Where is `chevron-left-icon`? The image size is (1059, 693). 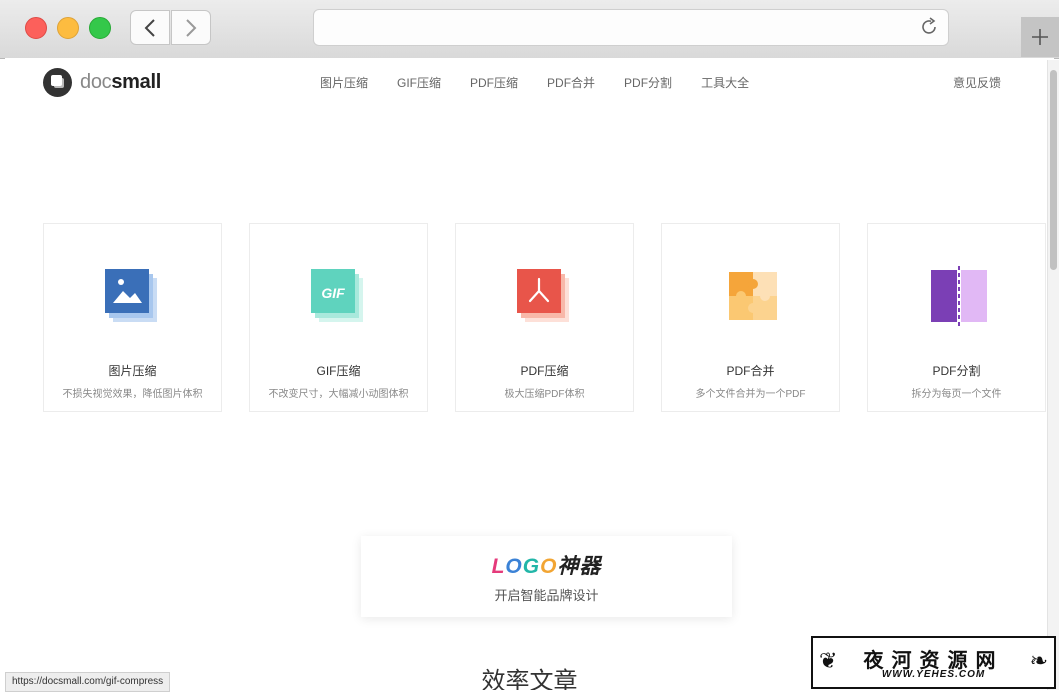 chevron-left-icon is located at coordinates (149, 27).